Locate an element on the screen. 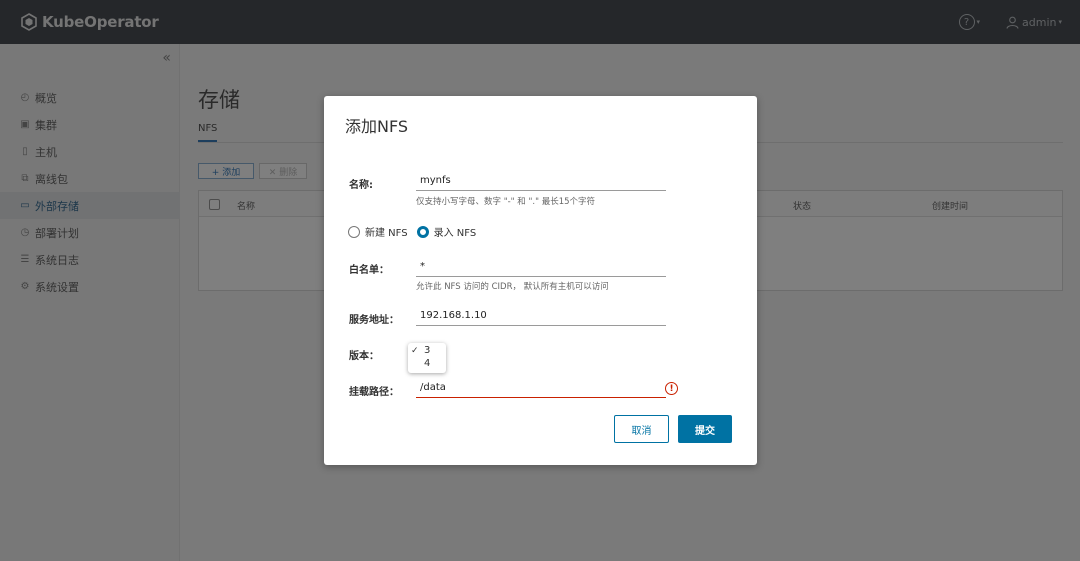 Image resolution: width=1080 pixels, height=561 pixels. whitelist-input: * is located at coordinates (541, 267).